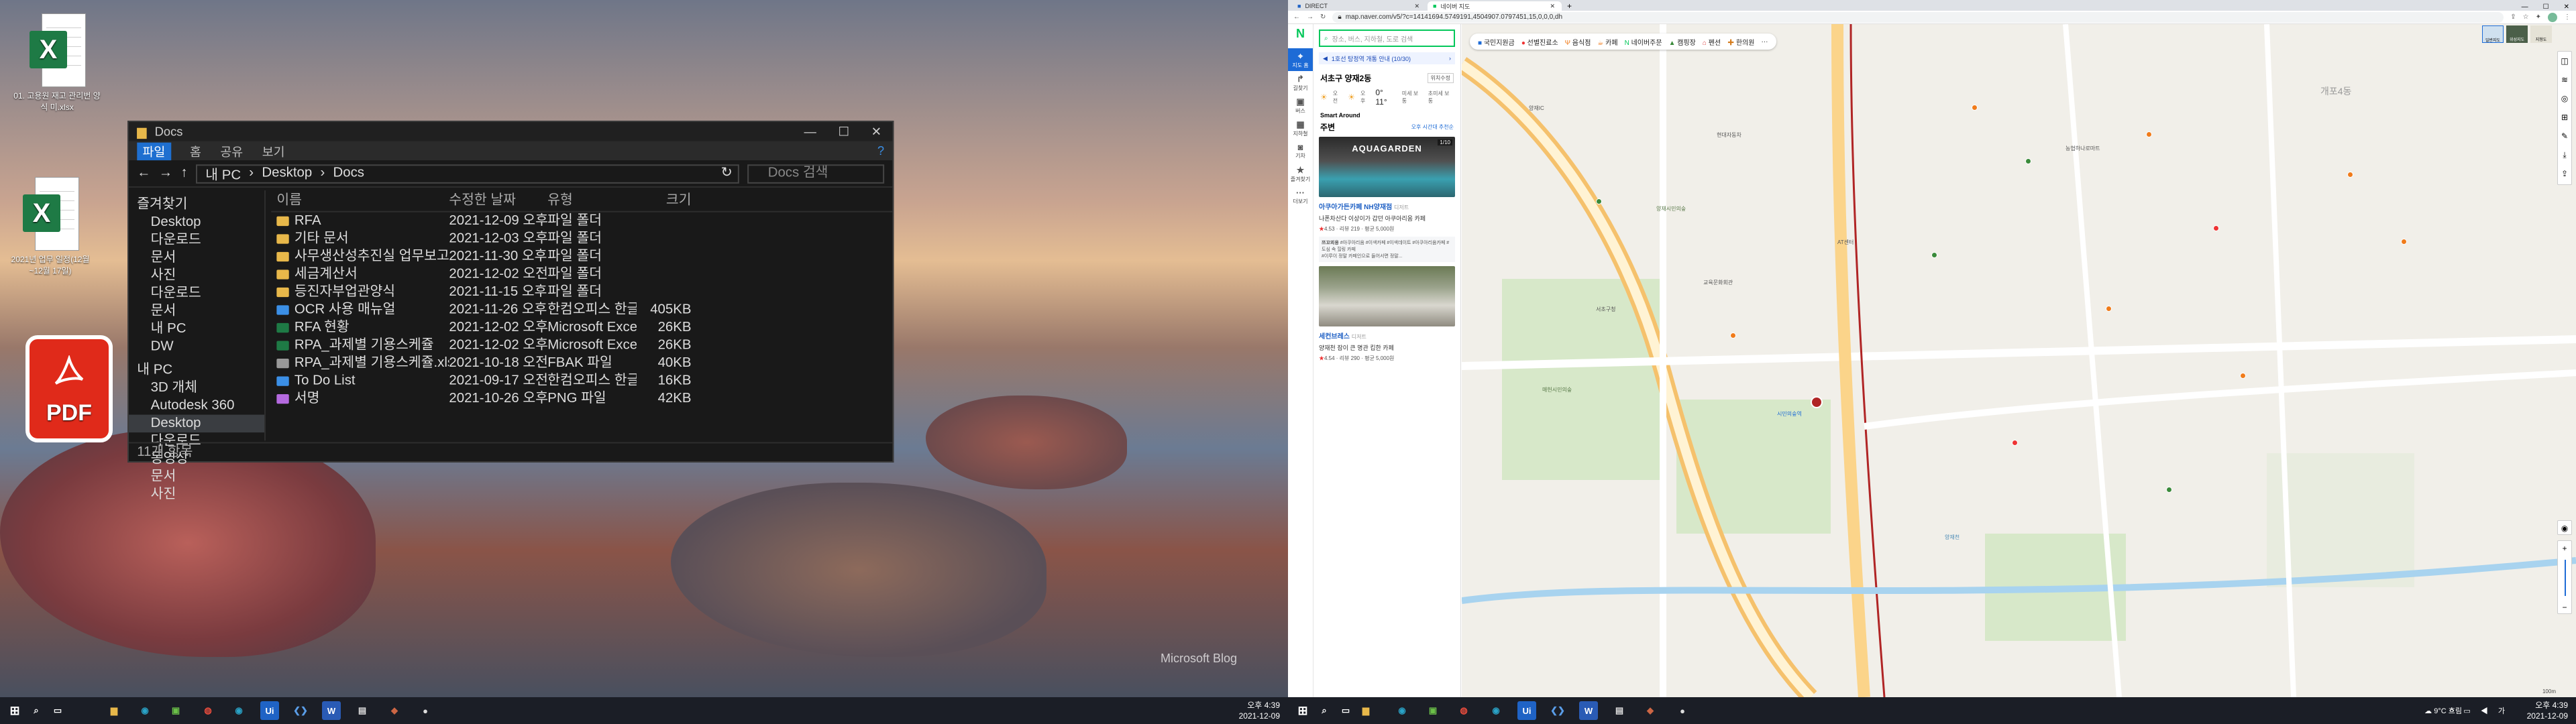  What do you see at coordinates (1300, 82) in the screenshot?
I see `rail-directions: ↱ 길찾기` at bounding box center [1300, 82].